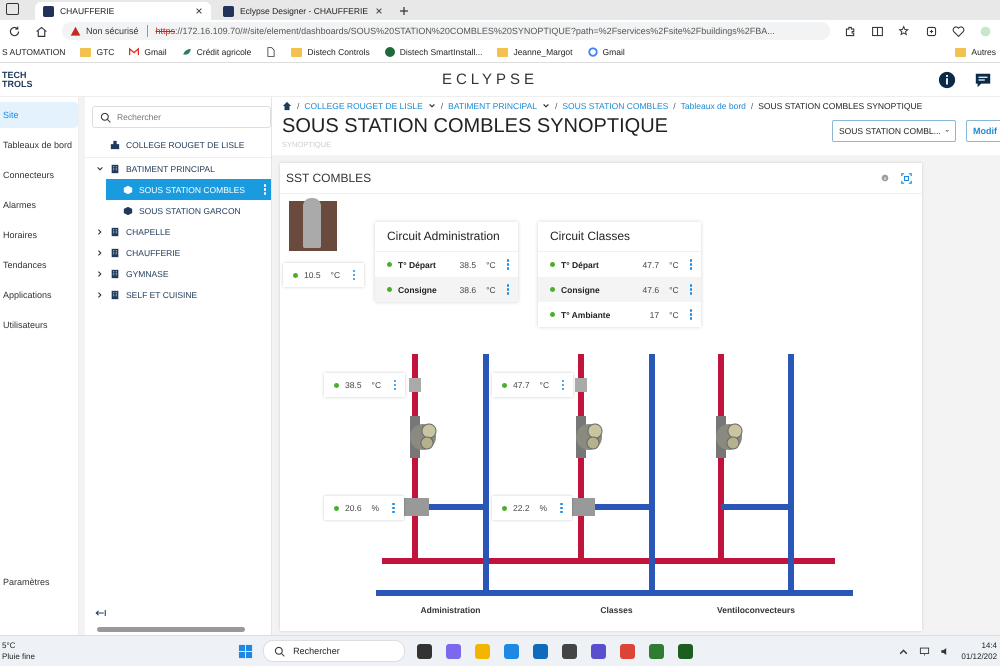 The height and width of the screenshot is (666, 1000). Describe the element at coordinates (615, 106) in the screenshot. I see `breadcrumb-link: SOUS STATION COMBLES` at that location.